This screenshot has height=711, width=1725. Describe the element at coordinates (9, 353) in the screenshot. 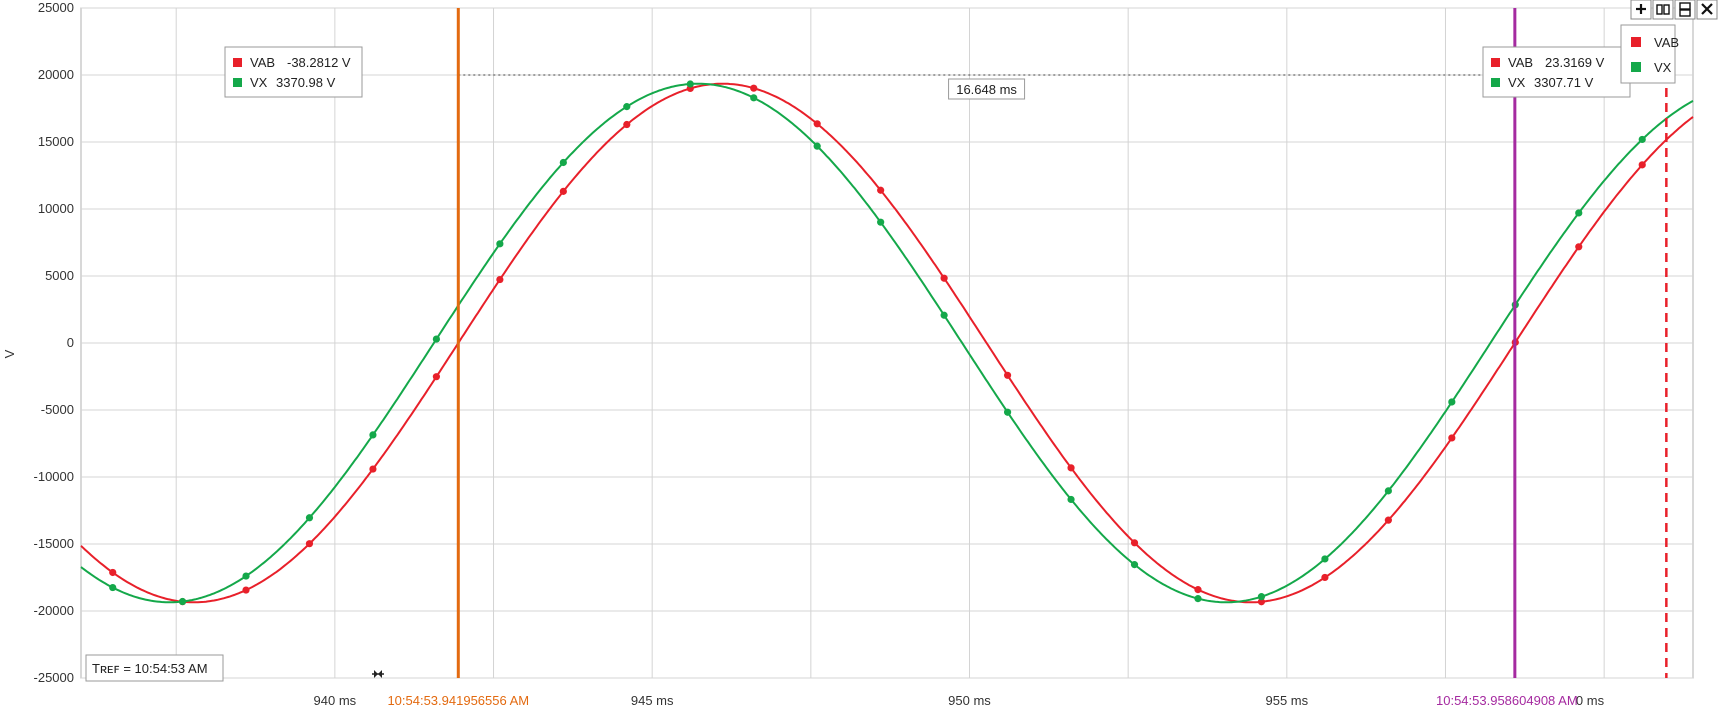

I see `y-axis-label: V` at that location.